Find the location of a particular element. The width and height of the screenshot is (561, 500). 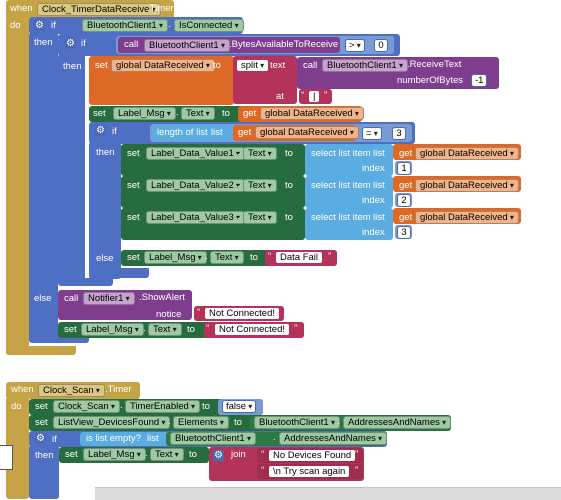

number-three: 3 is located at coordinates (399, 133).